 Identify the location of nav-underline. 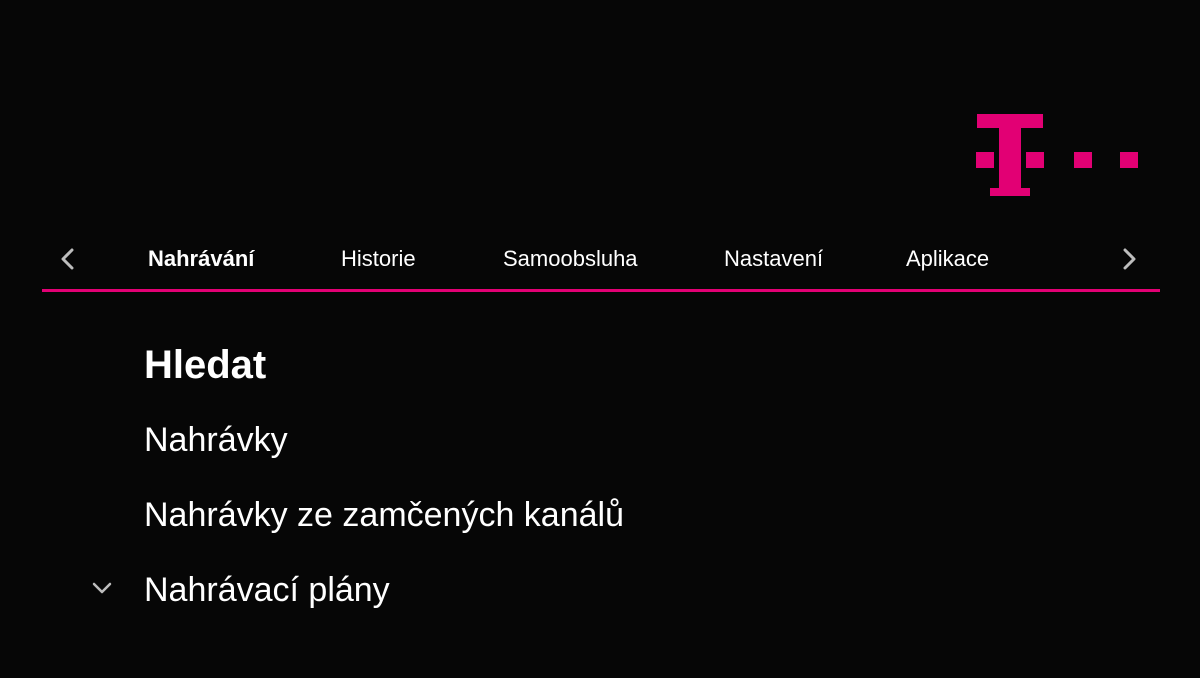
(601, 290).